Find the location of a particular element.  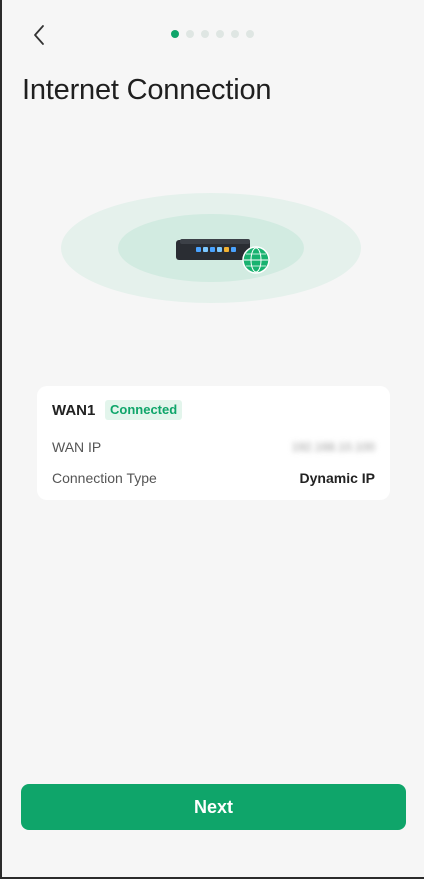

router-icon is located at coordinates (213, 249).